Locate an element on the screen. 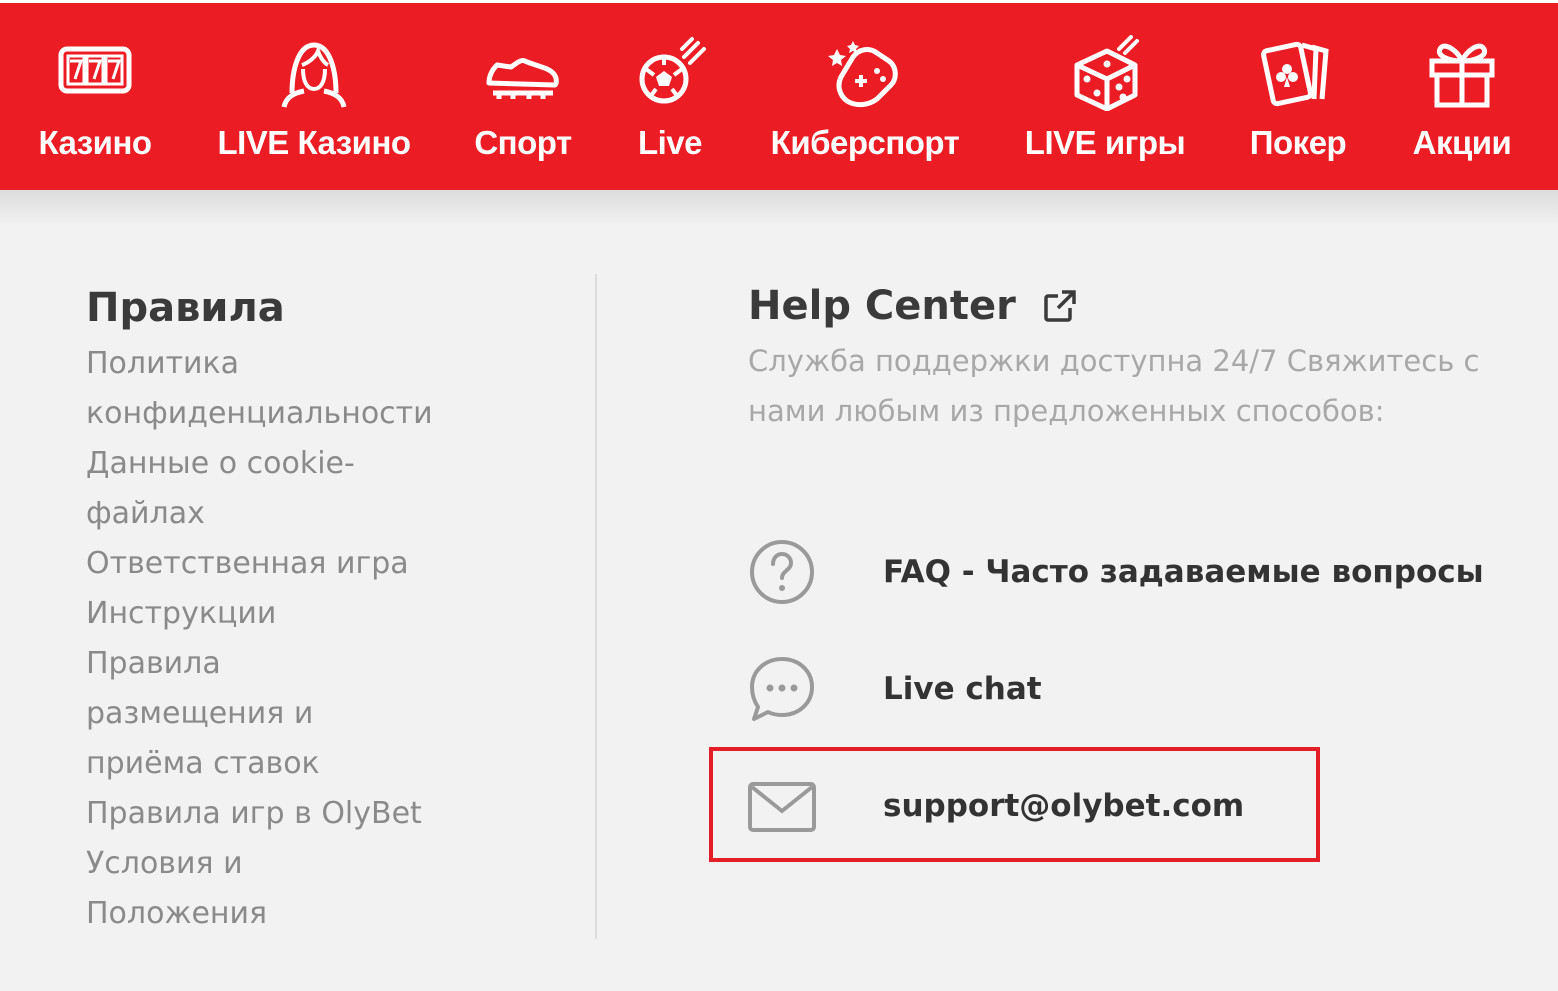  faq-label: FAQ - Часто задаваемые вопросы is located at coordinates (1183, 572).